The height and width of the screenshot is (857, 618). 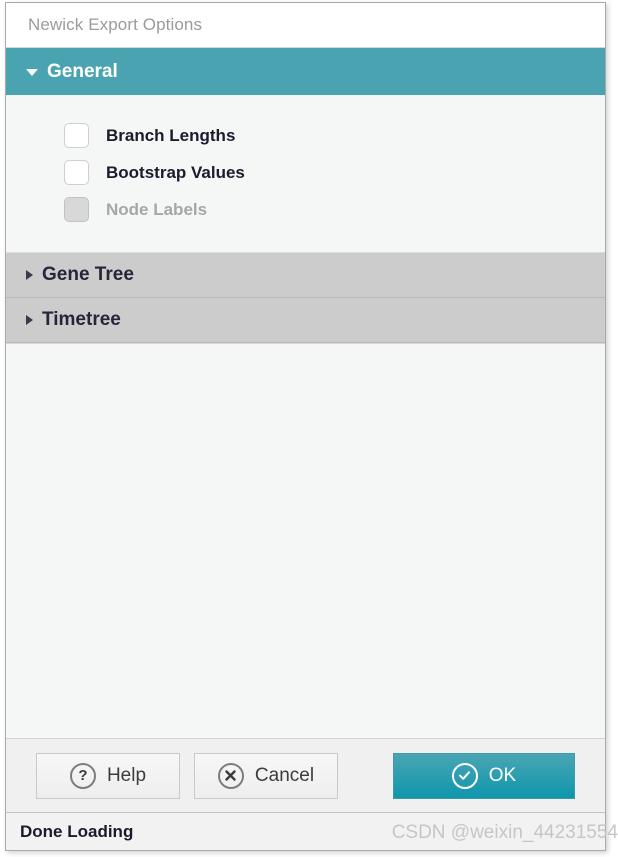 I want to click on section-header-timetree: Timetree, so click(x=305, y=320).